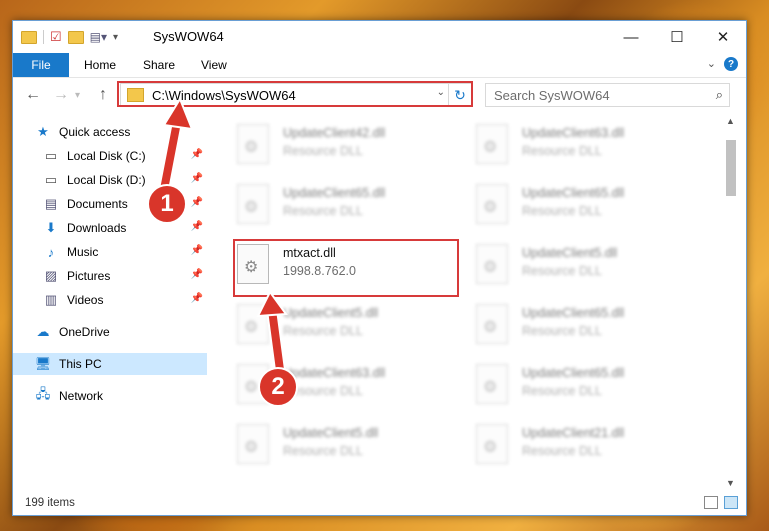 The width and height of the screenshot is (769, 531). I want to click on tab-home: Home, so click(100, 65).